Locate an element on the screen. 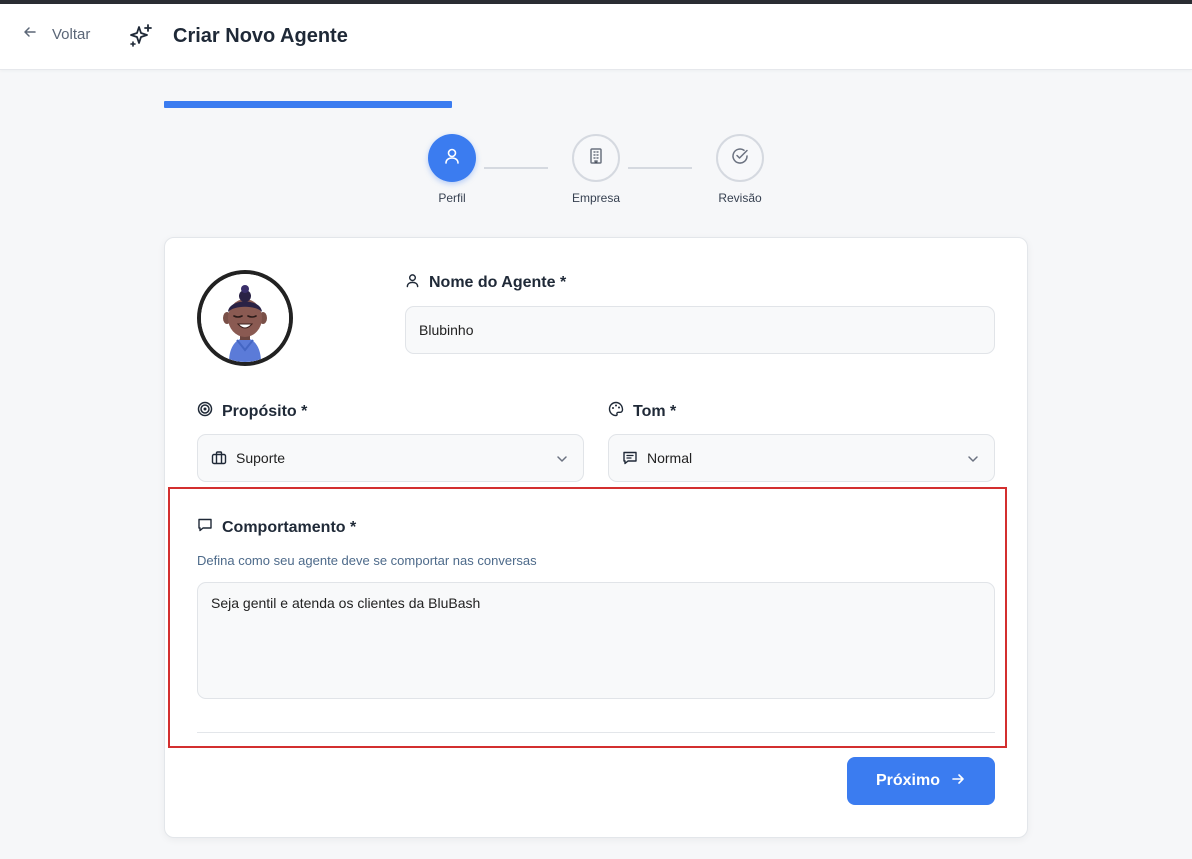  form-divider is located at coordinates (596, 732).